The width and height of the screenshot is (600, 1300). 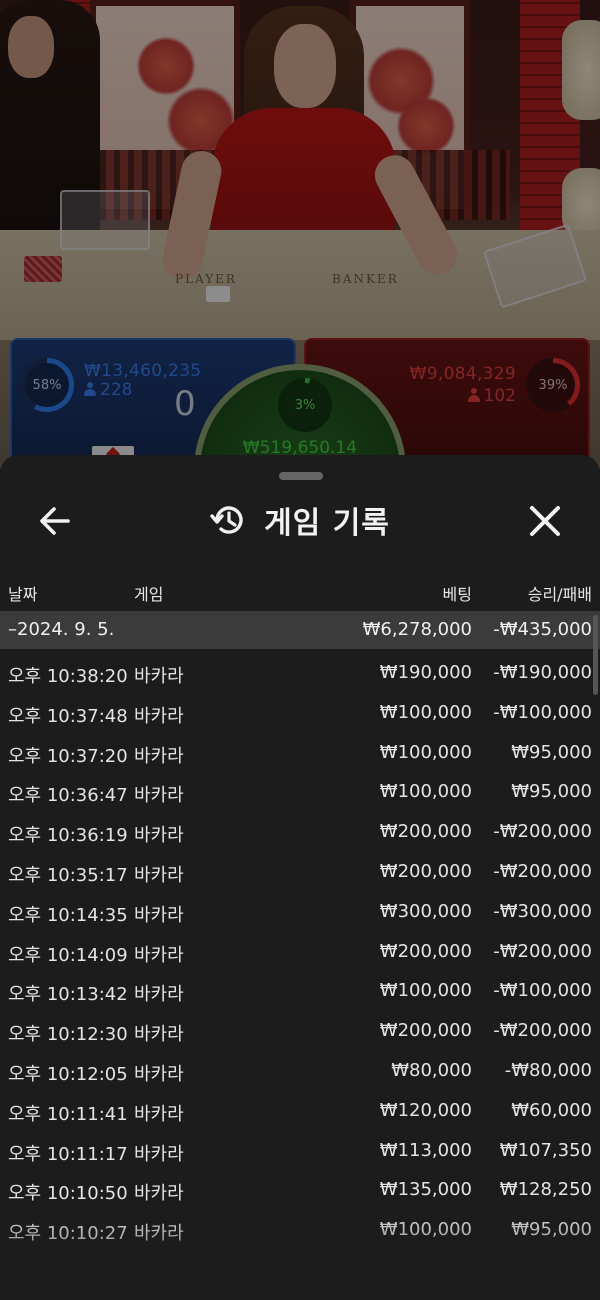 What do you see at coordinates (300, 1111) in the screenshot?
I see `table-row: 오후 10:11:41 바카라 ₩120,000 ₩60,000` at bounding box center [300, 1111].